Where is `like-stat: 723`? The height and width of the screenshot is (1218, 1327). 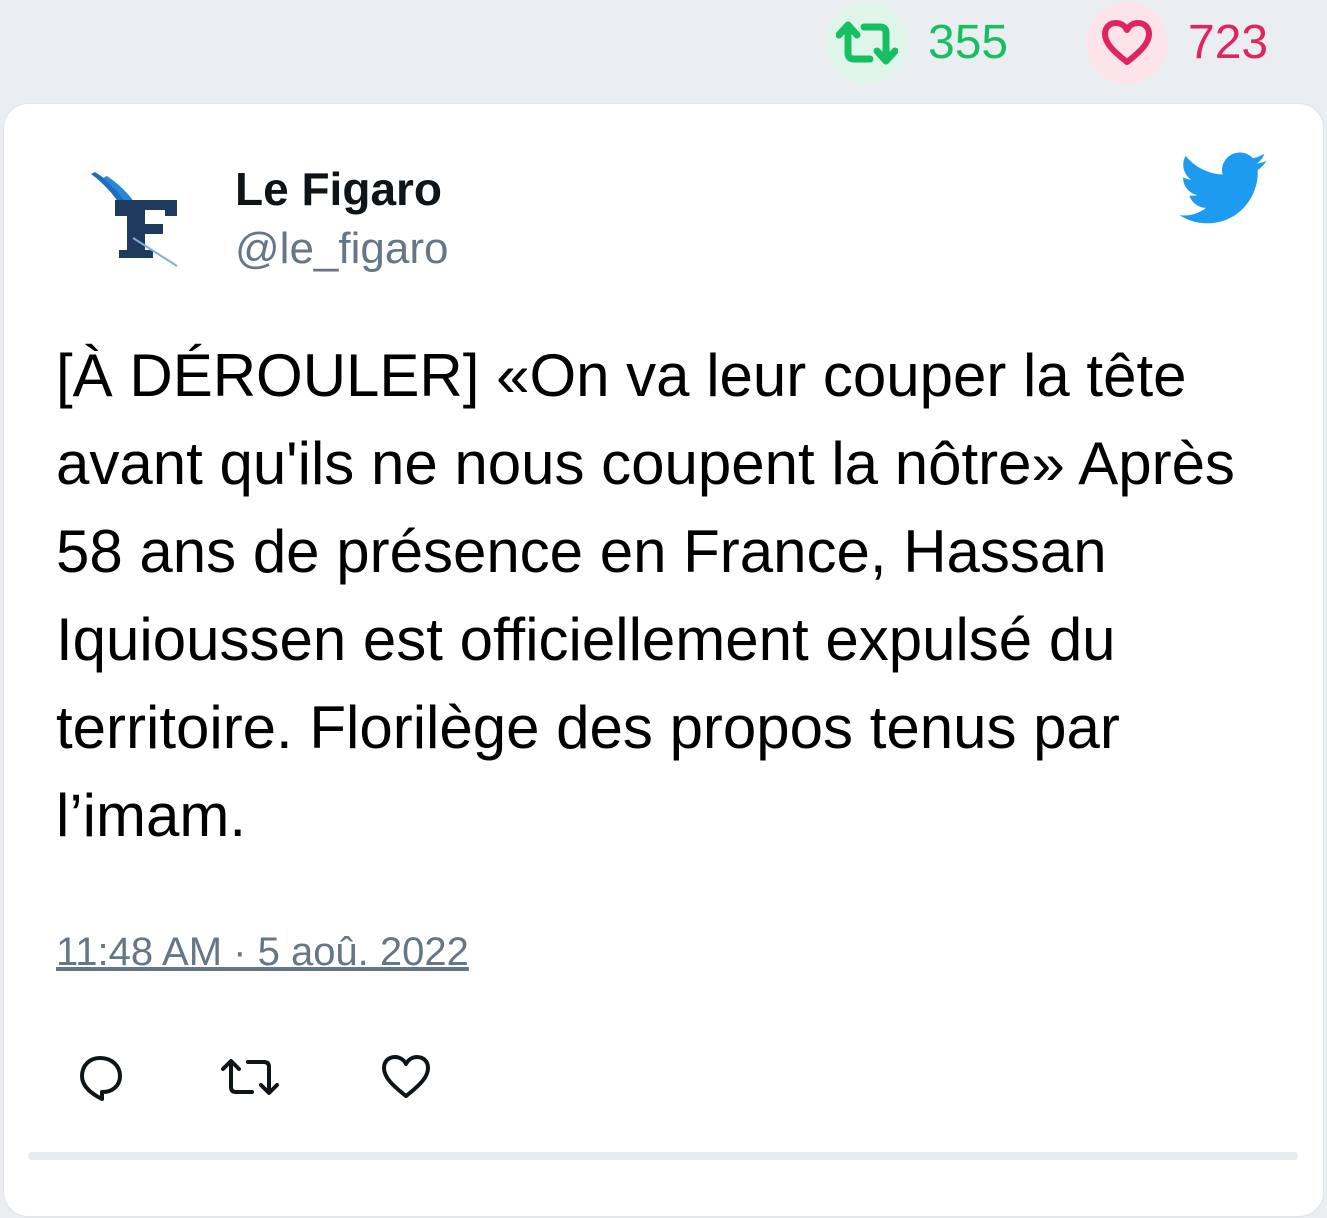
like-stat: 723 is located at coordinates (1177, 43).